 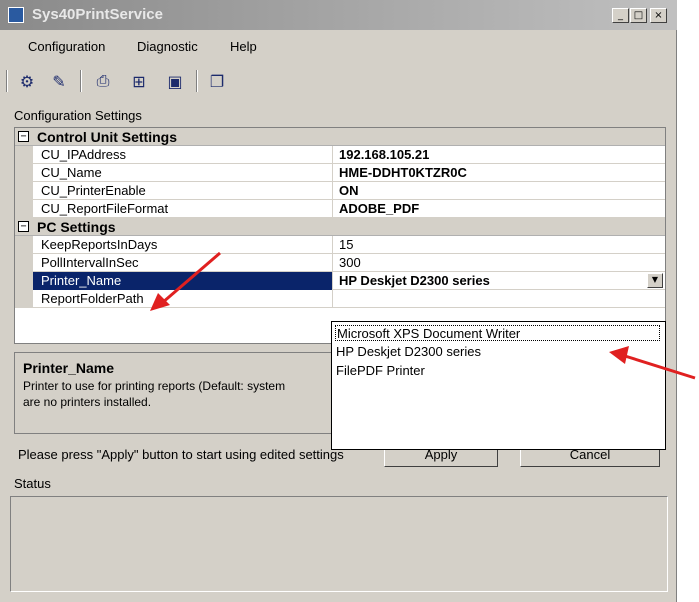 What do you see at coordinates (638, 15) in the screenshot?
I see `maximize-button: □` at bounding box center [638, 15].